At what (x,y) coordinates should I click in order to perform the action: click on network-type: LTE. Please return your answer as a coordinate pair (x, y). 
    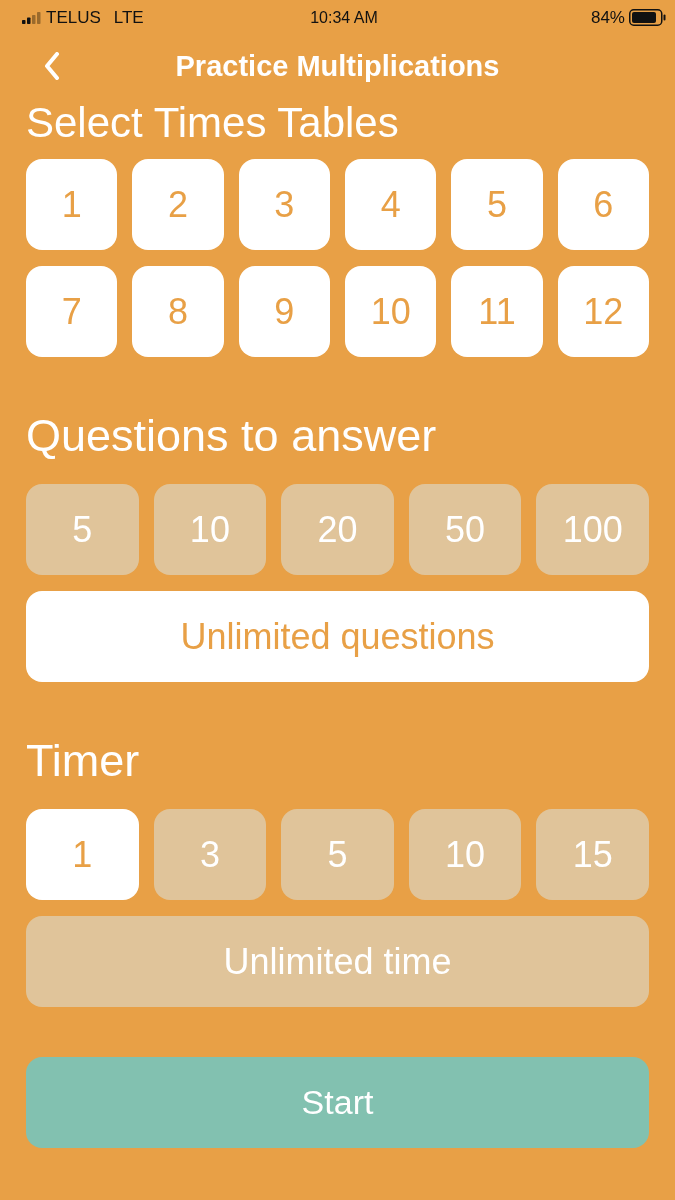
    Looking at the image, I should click on (128, 17).